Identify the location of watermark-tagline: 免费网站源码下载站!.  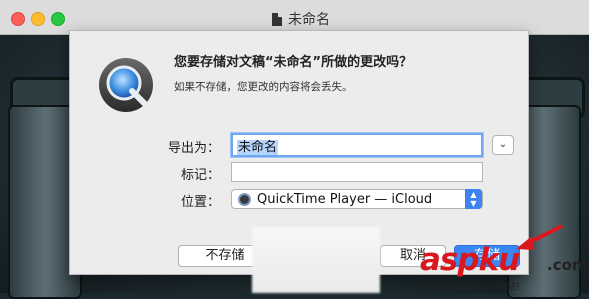
(473, 287).